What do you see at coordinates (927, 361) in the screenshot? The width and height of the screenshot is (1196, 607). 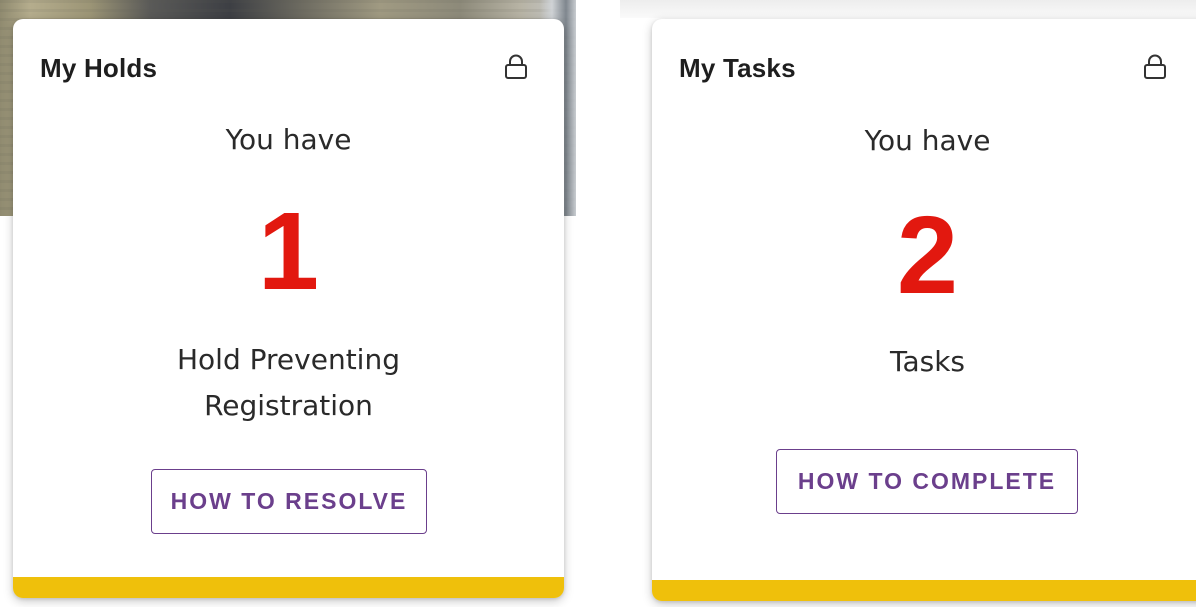 I see `tasks-label-line-1: Tasks` at bounding box center [927, 361].